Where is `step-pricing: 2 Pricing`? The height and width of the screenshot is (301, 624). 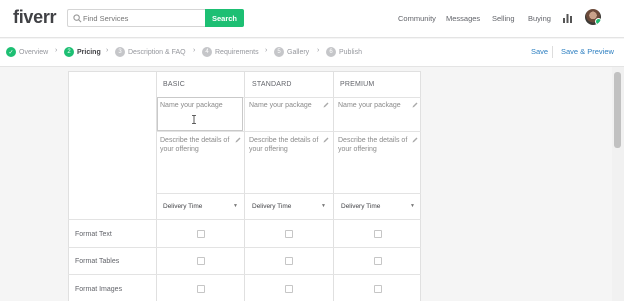
step-pricing: 2 Pricing is located at coordinates (82, 52).